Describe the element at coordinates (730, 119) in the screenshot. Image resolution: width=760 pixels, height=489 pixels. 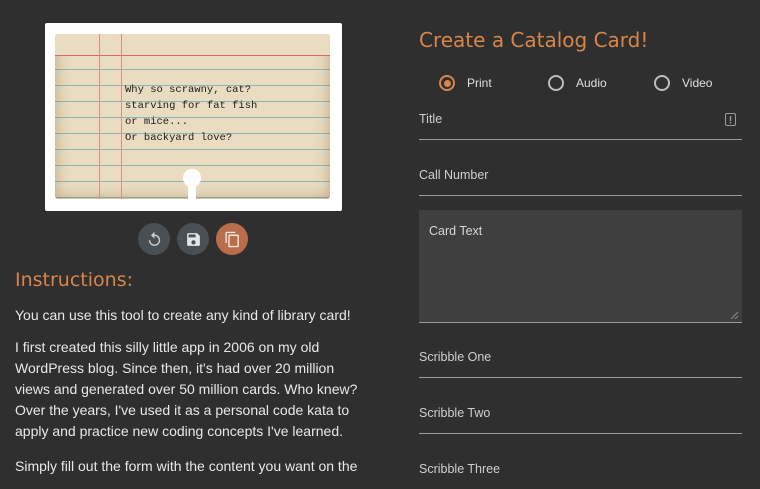
I see `error-icon` at that location.